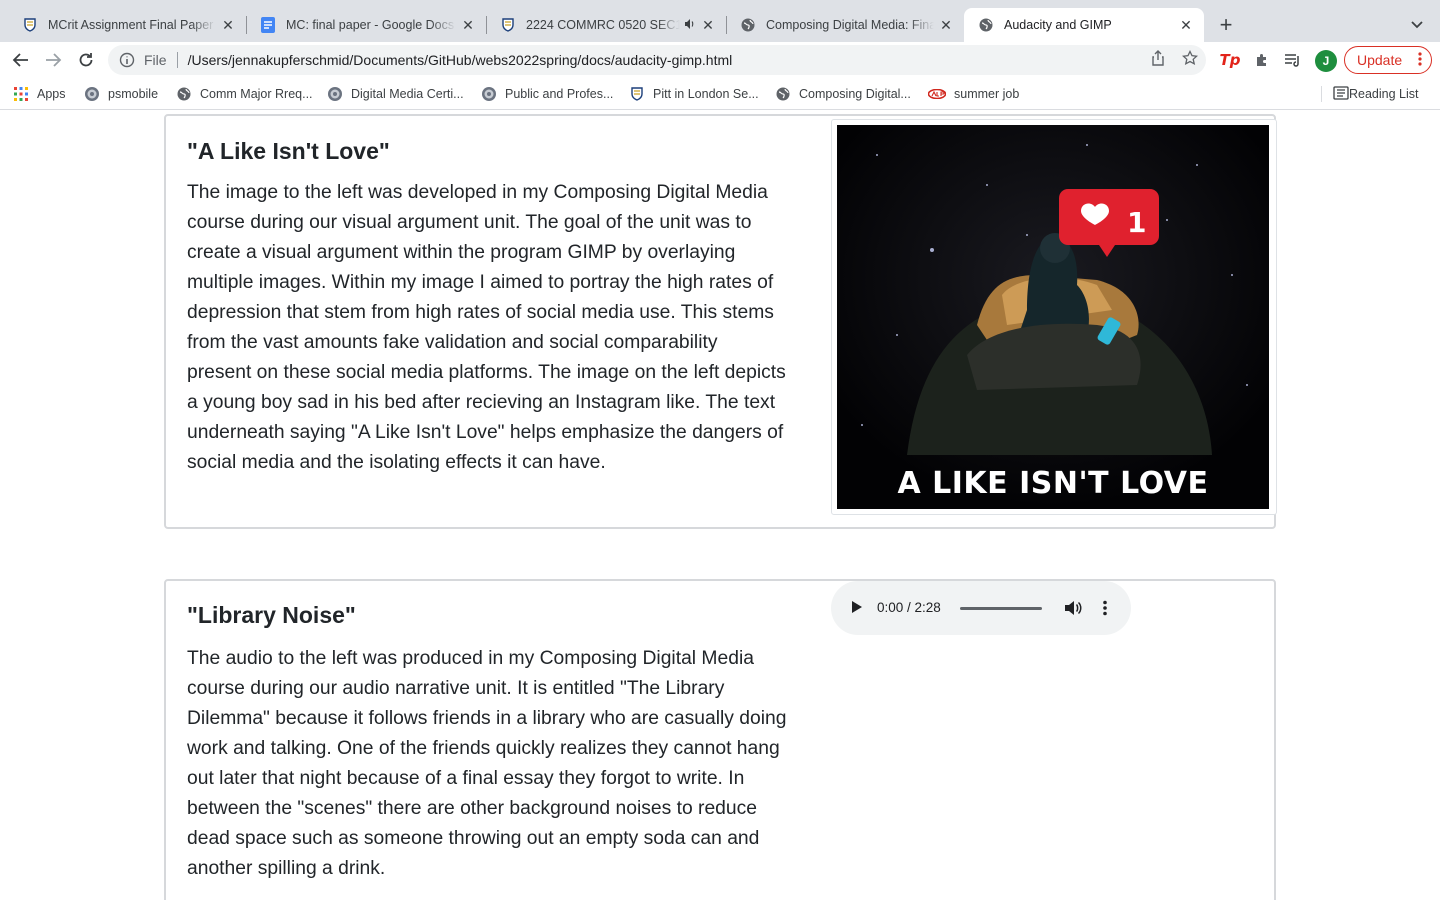 This screenshot has width=1440, height=900. Describe the element at coordinates (1190, 58) in the screenshot. I see `bookmark-star-icon` at that location.